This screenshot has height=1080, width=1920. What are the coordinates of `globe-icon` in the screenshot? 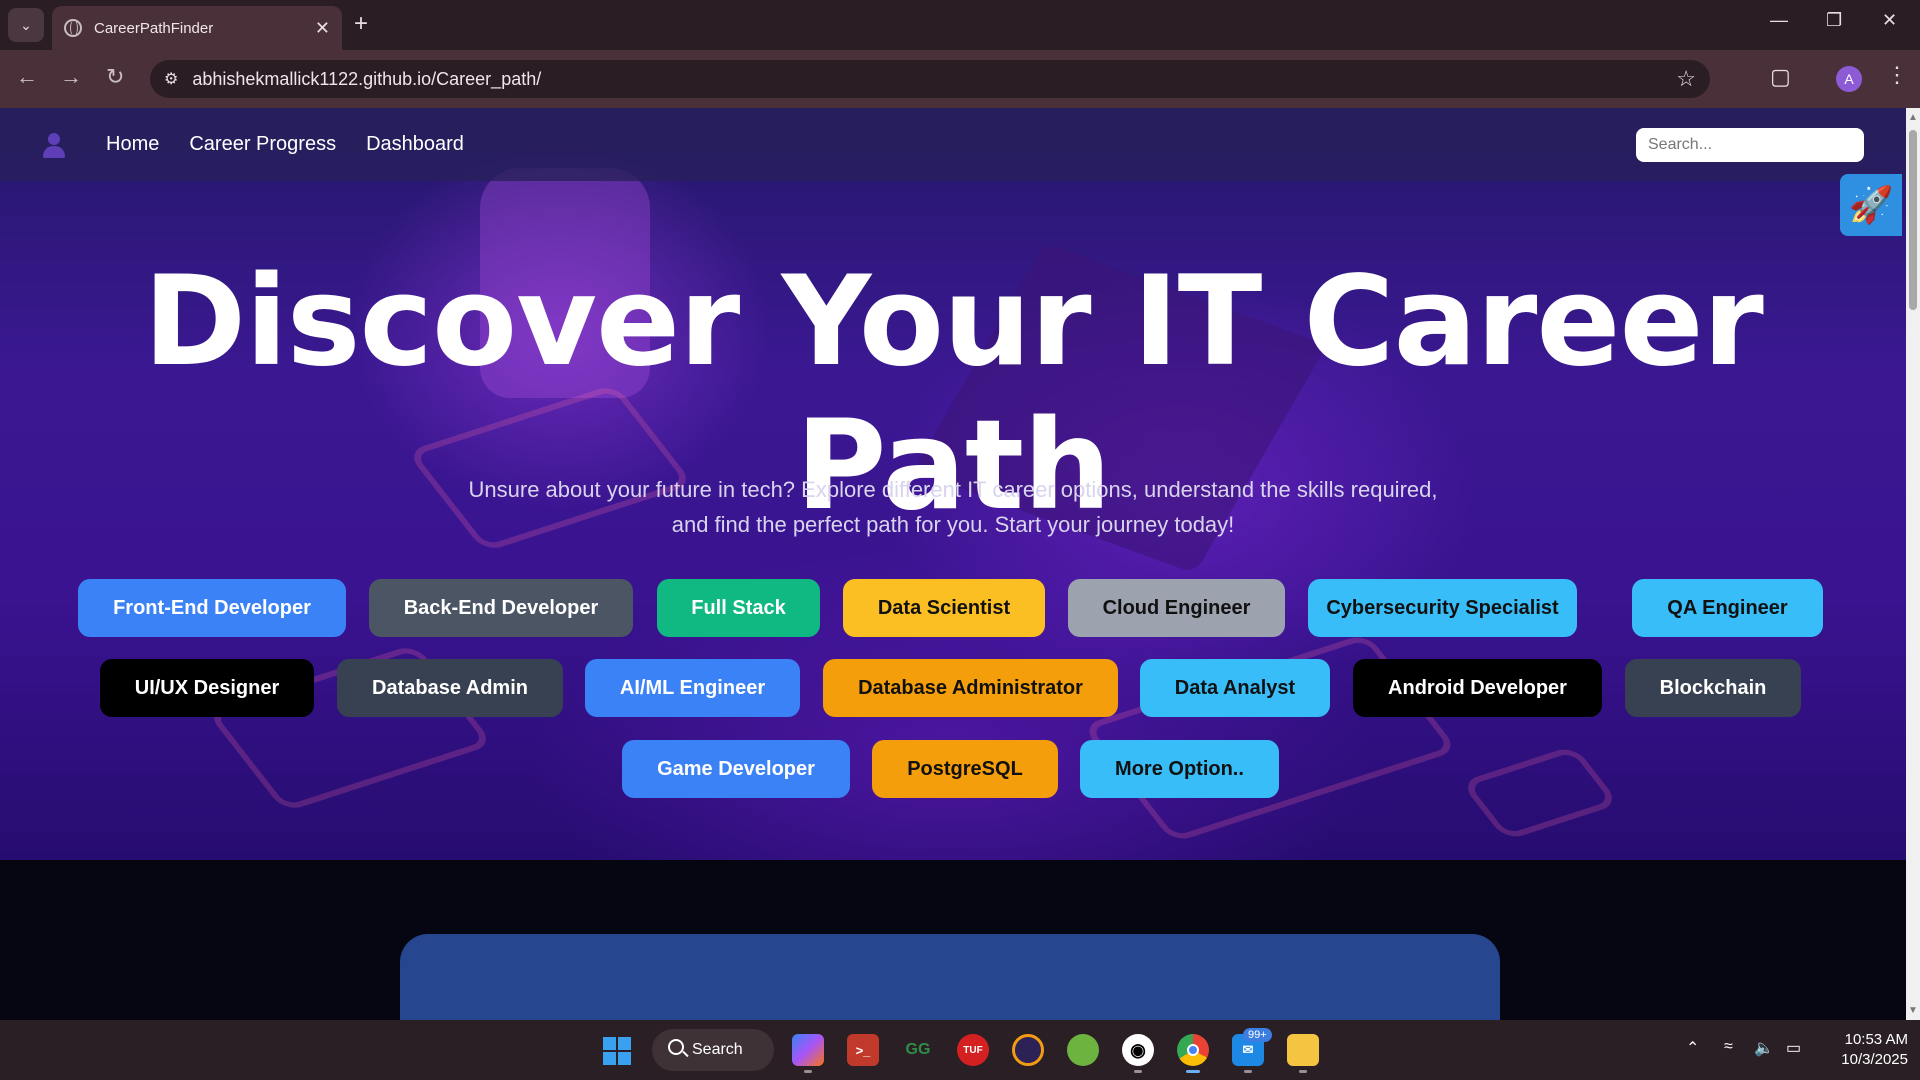 It's located at (73, 28).